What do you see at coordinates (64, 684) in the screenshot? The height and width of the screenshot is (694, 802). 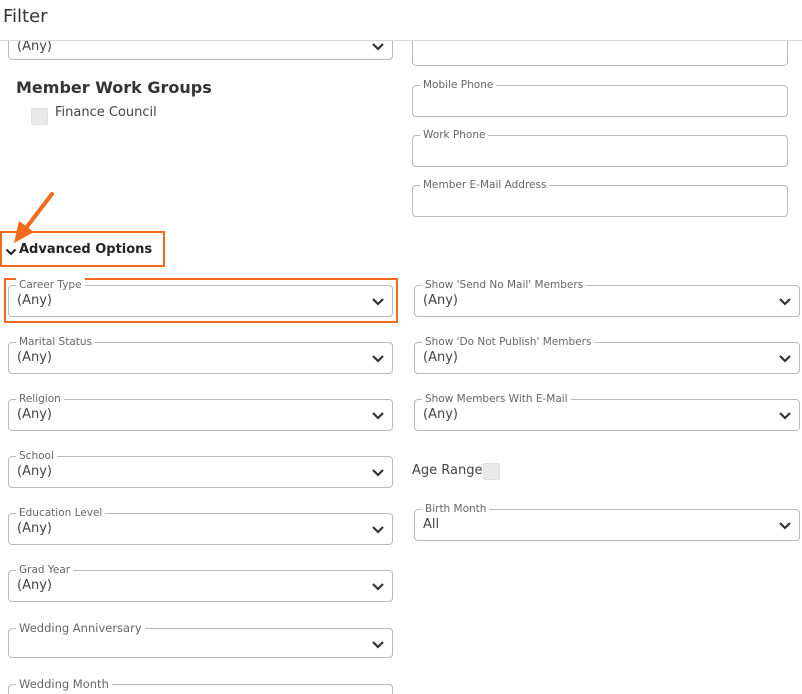 I see `wedding-month-label: Wedding Month` at bounding box center [64, 684].